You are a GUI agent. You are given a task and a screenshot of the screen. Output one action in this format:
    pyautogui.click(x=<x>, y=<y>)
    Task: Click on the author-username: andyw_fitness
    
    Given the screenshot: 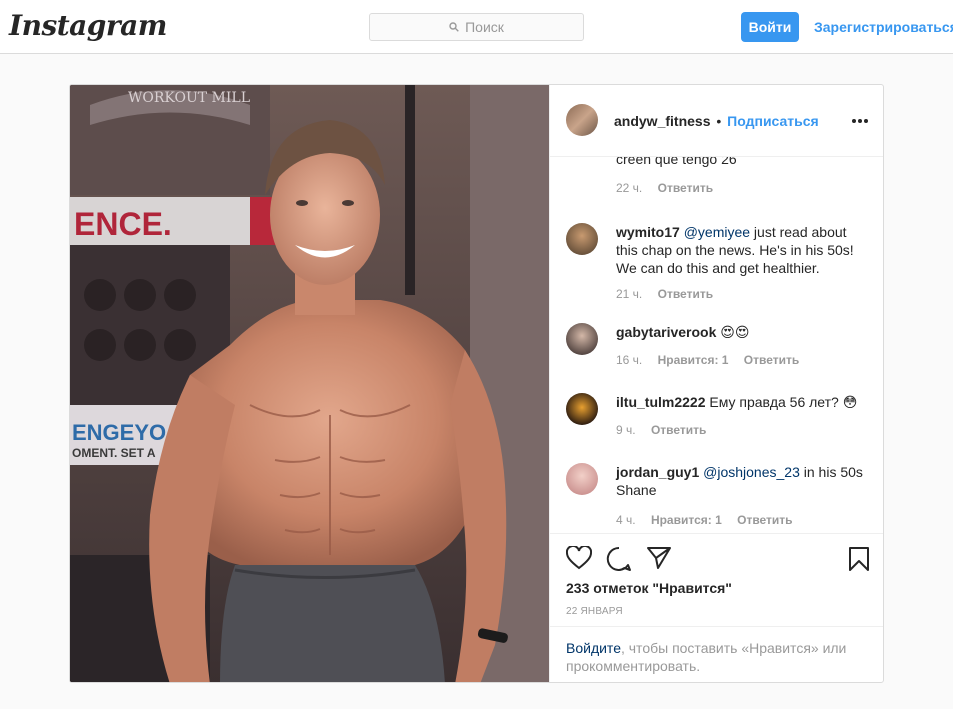 What is the action you would take?
    pyautogui.click(x=662, y=121)
    